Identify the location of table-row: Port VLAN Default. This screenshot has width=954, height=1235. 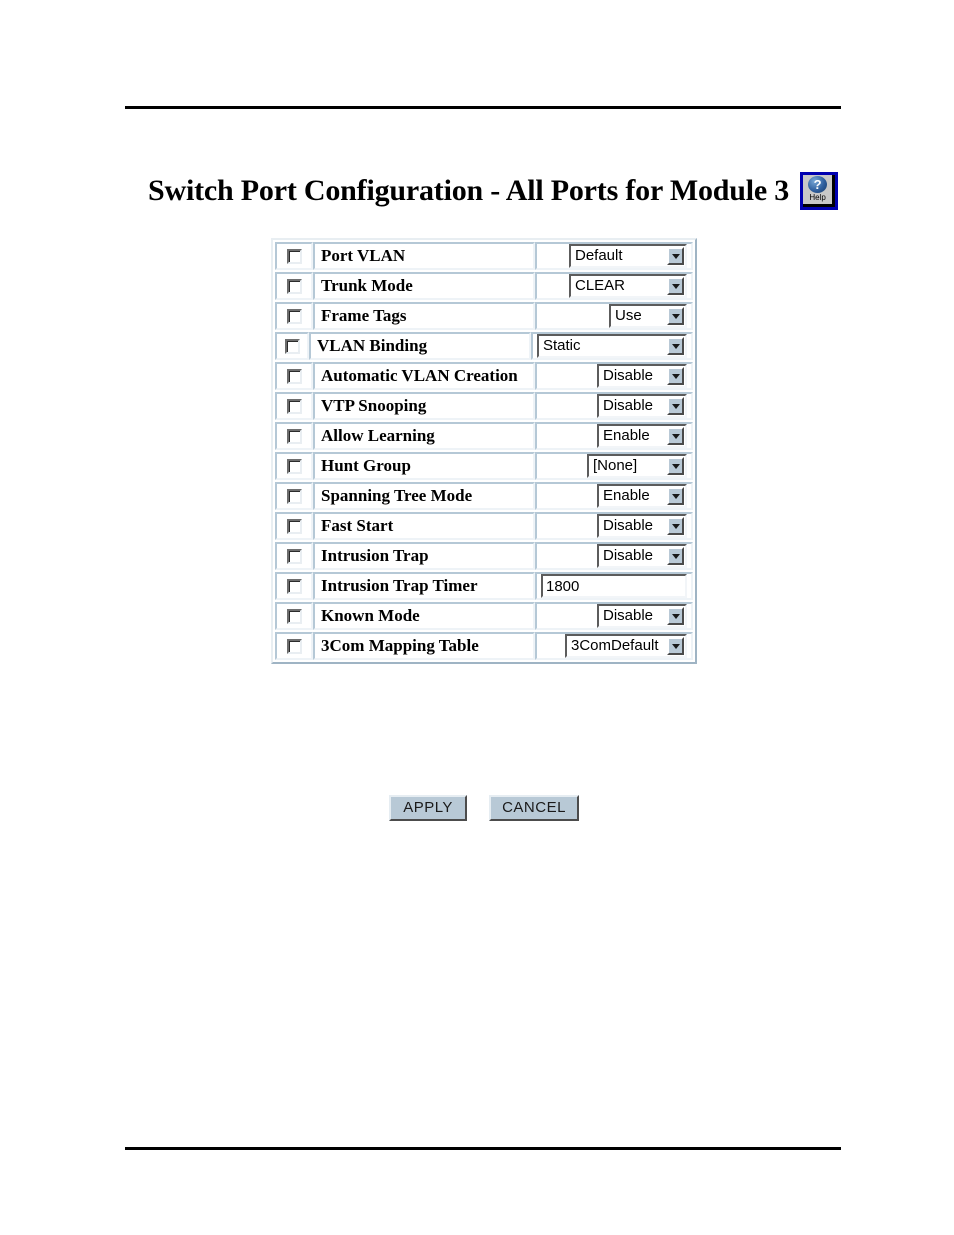
(484, 256).